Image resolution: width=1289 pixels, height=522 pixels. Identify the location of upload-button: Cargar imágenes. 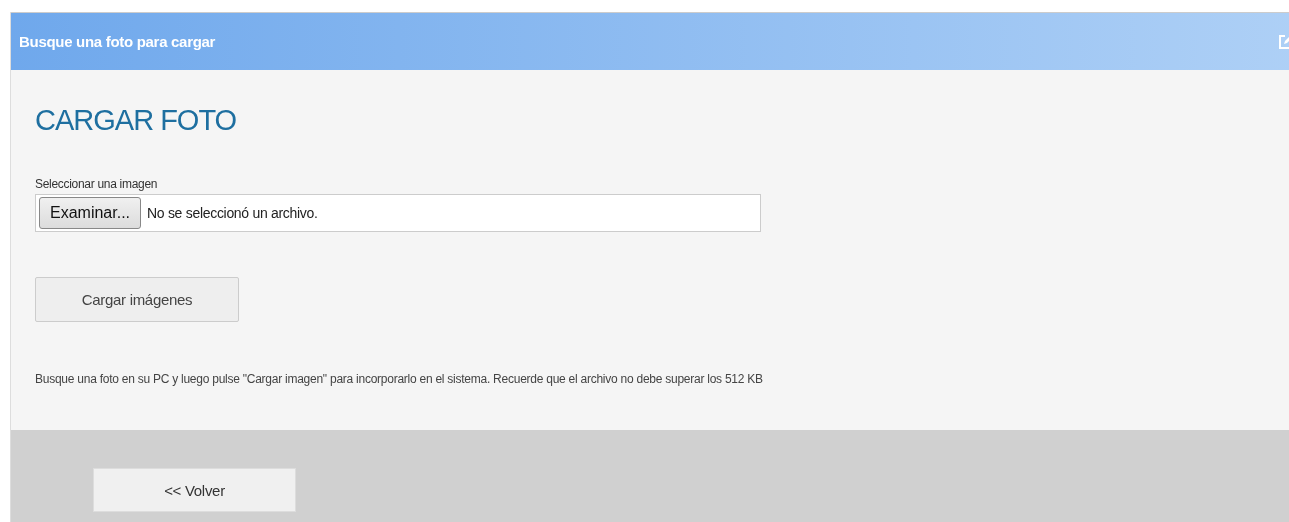
(137, 299).